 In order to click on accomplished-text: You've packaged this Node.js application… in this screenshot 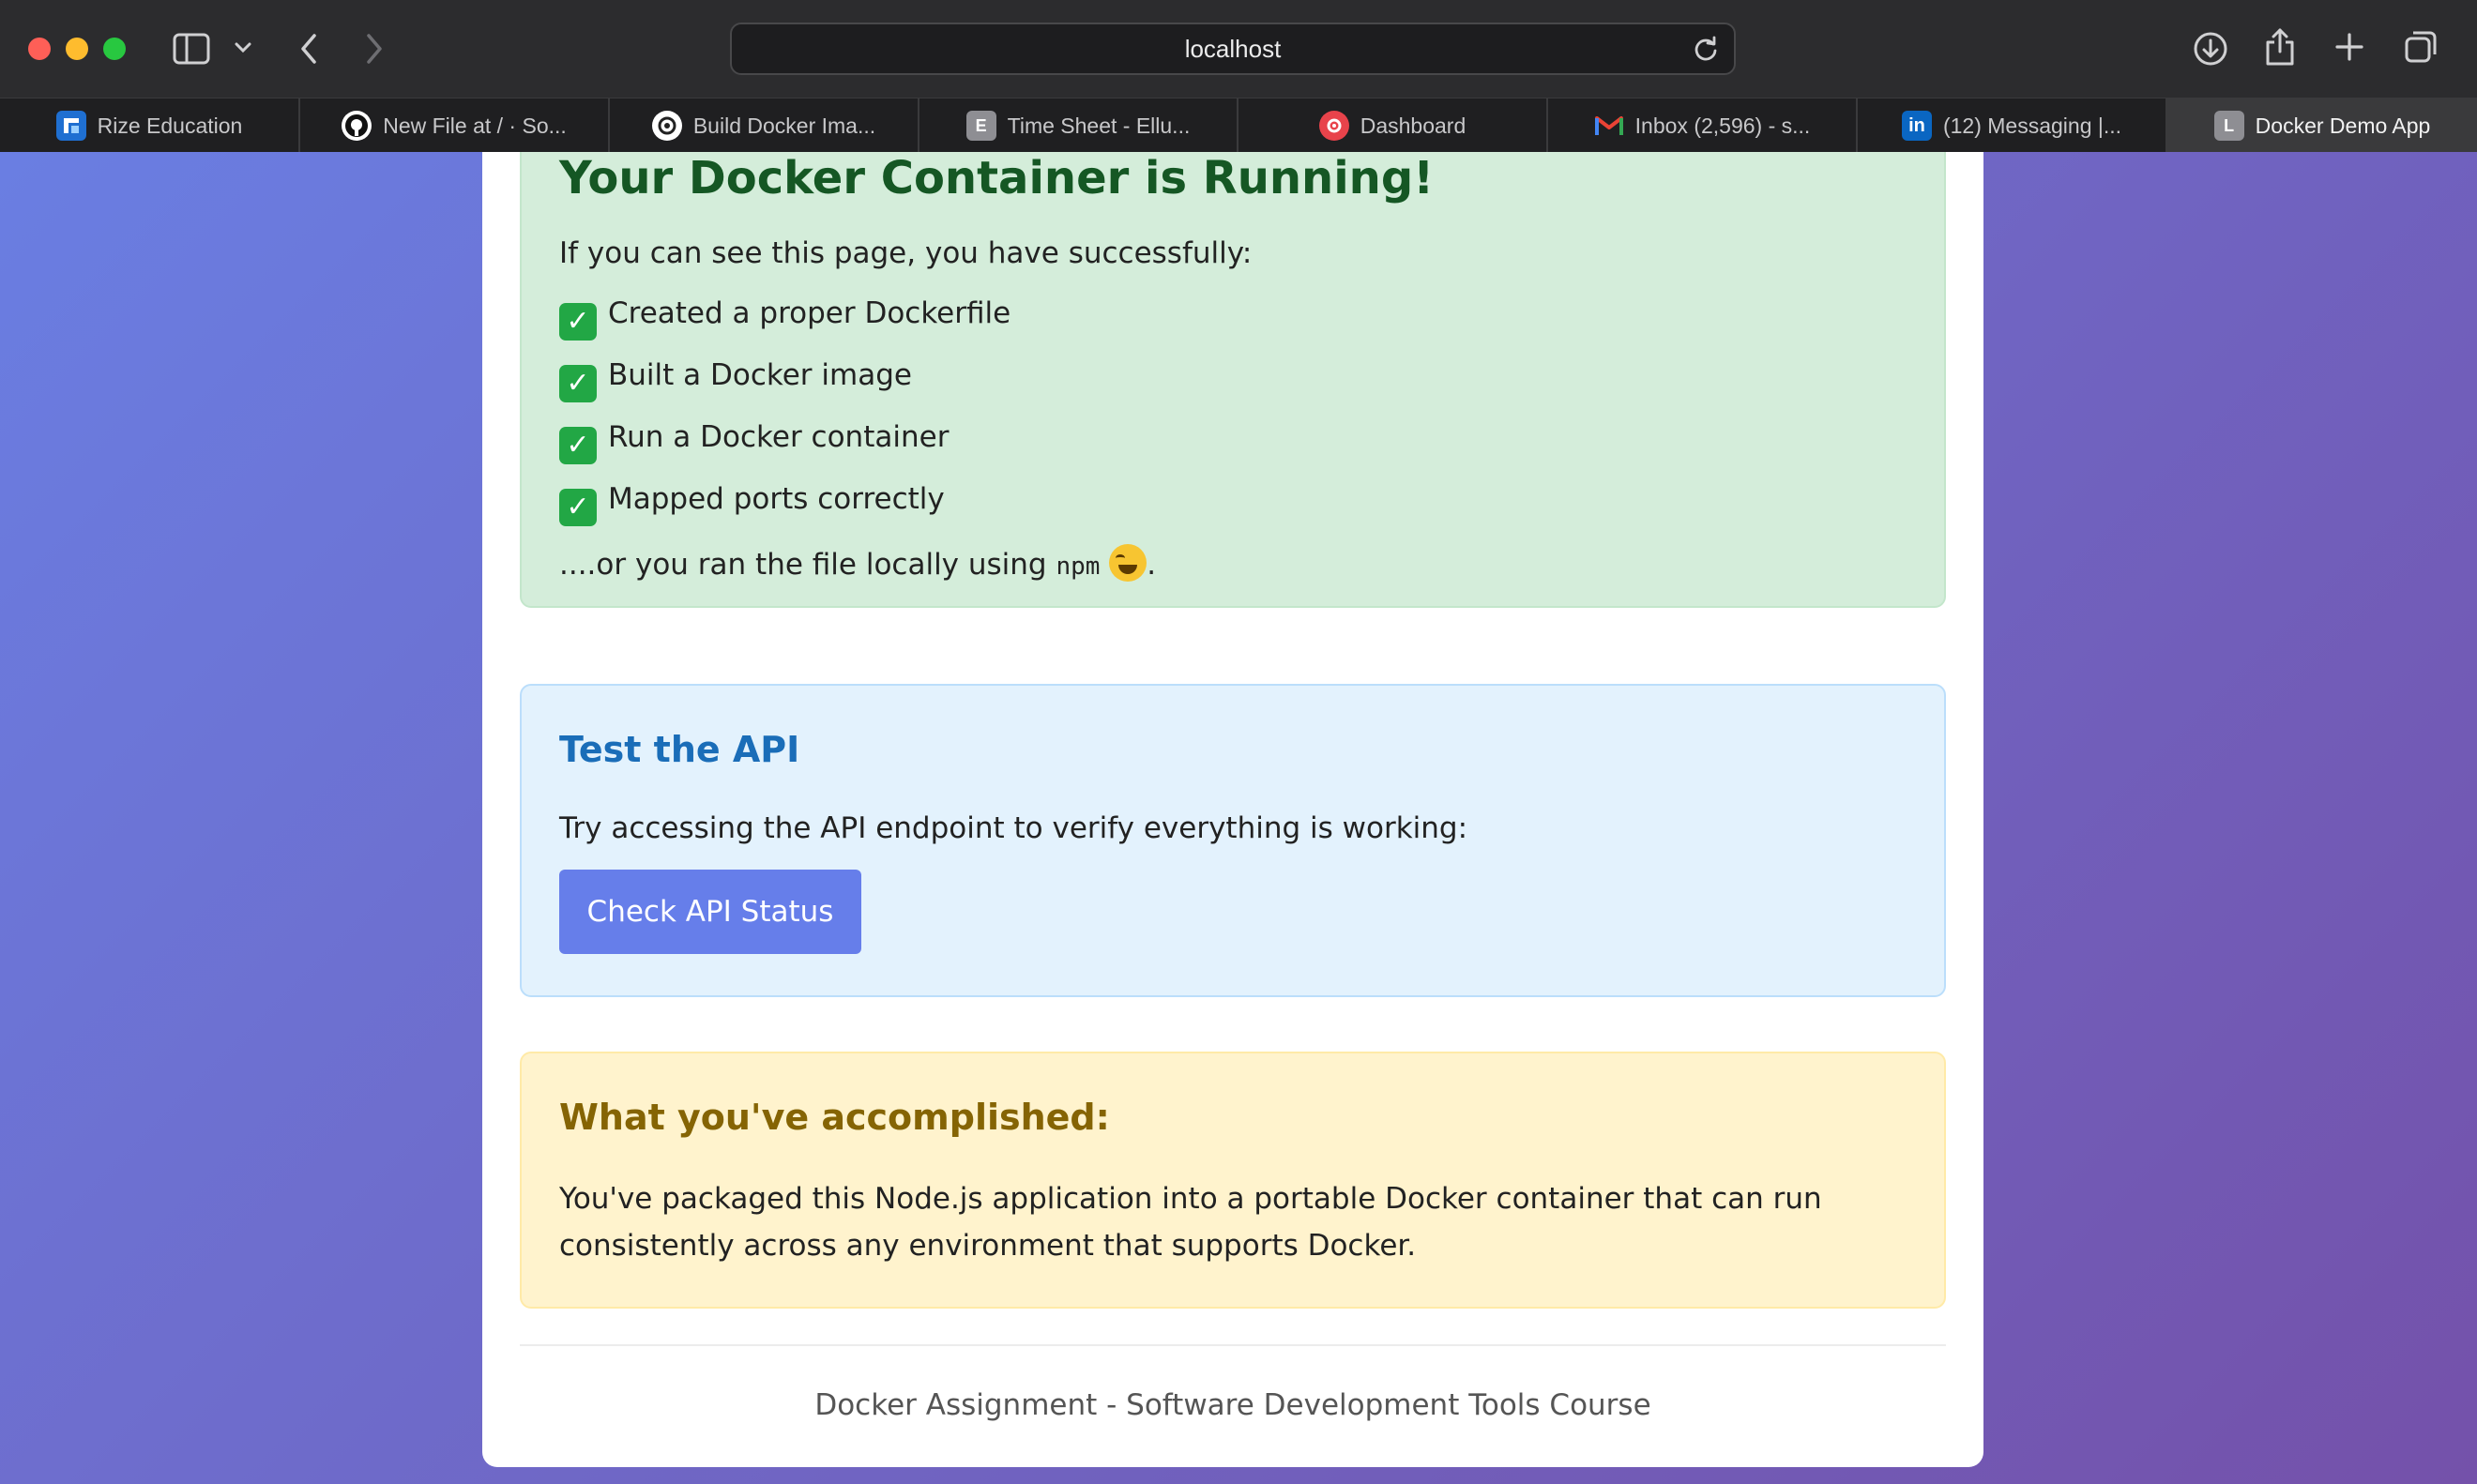, I will do `click(1191, 1223)`.